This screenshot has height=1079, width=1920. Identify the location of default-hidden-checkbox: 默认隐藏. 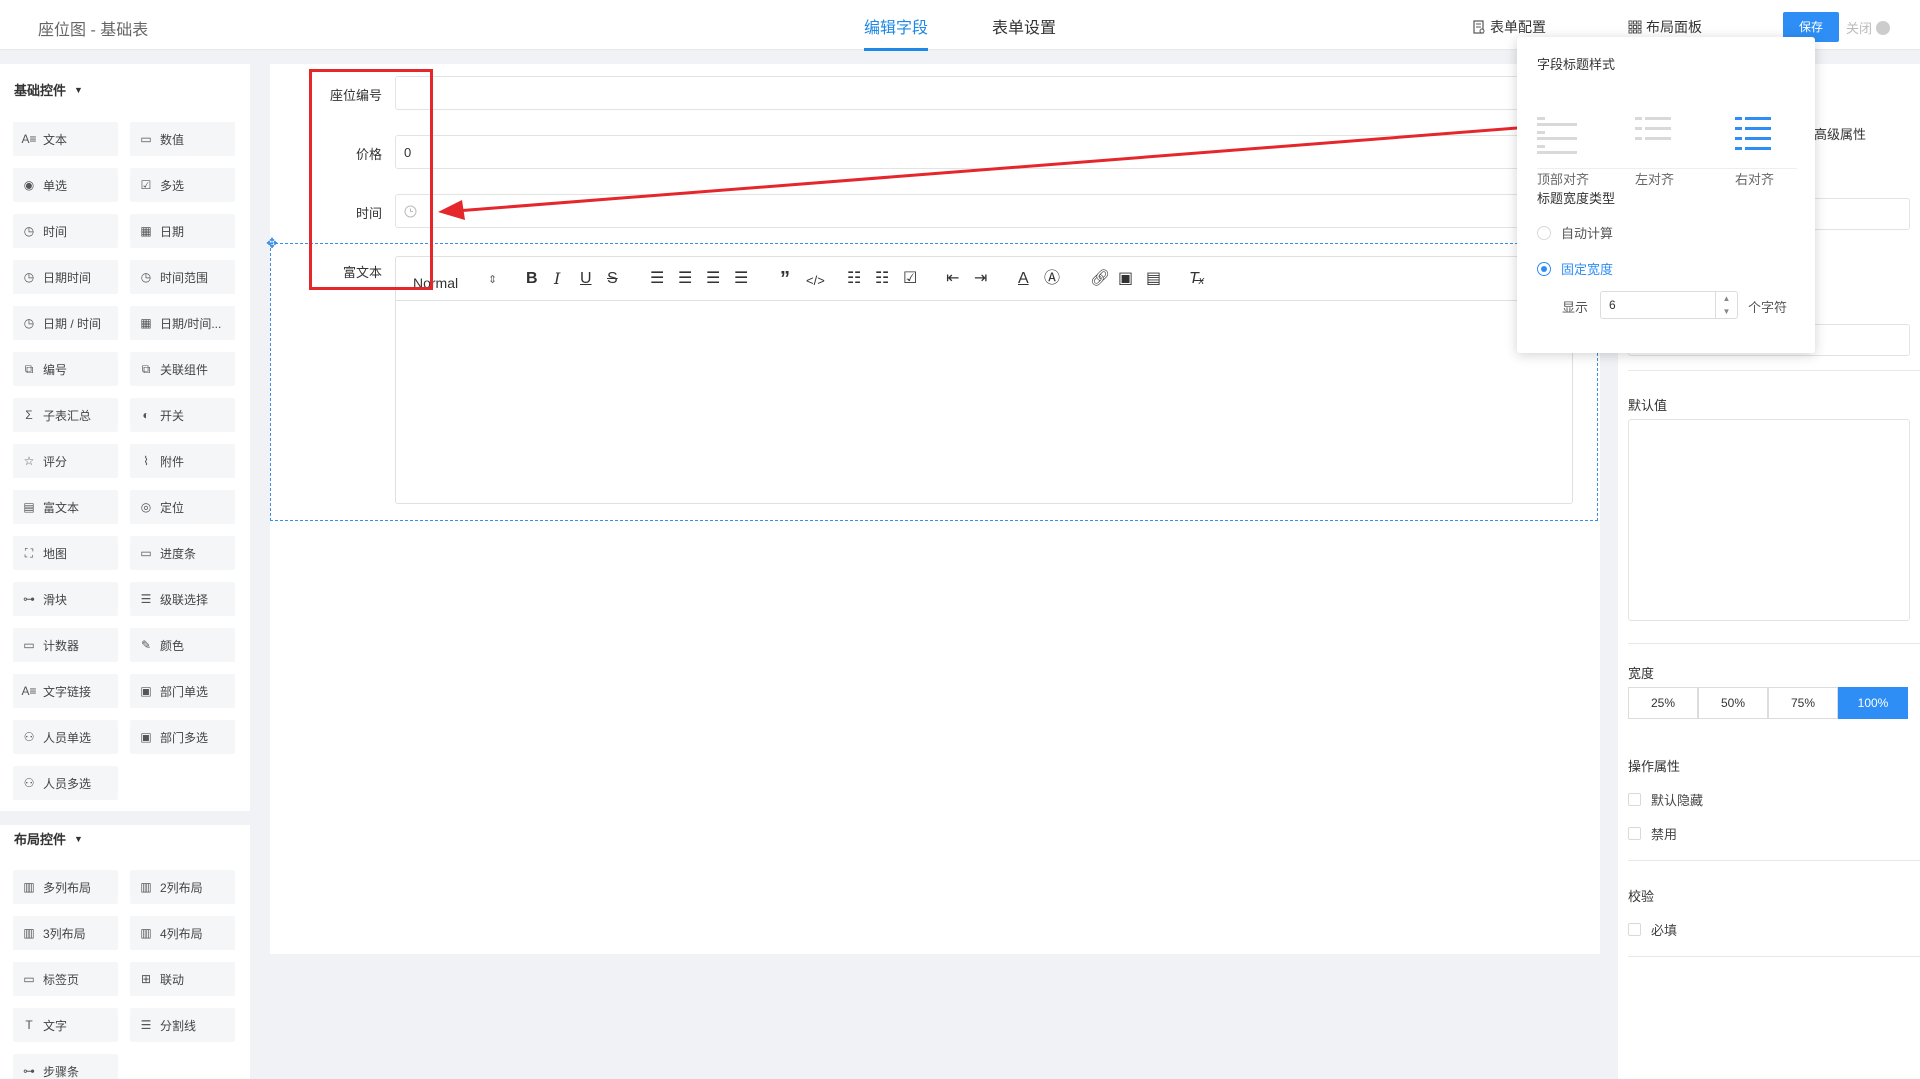
(1665, 799).